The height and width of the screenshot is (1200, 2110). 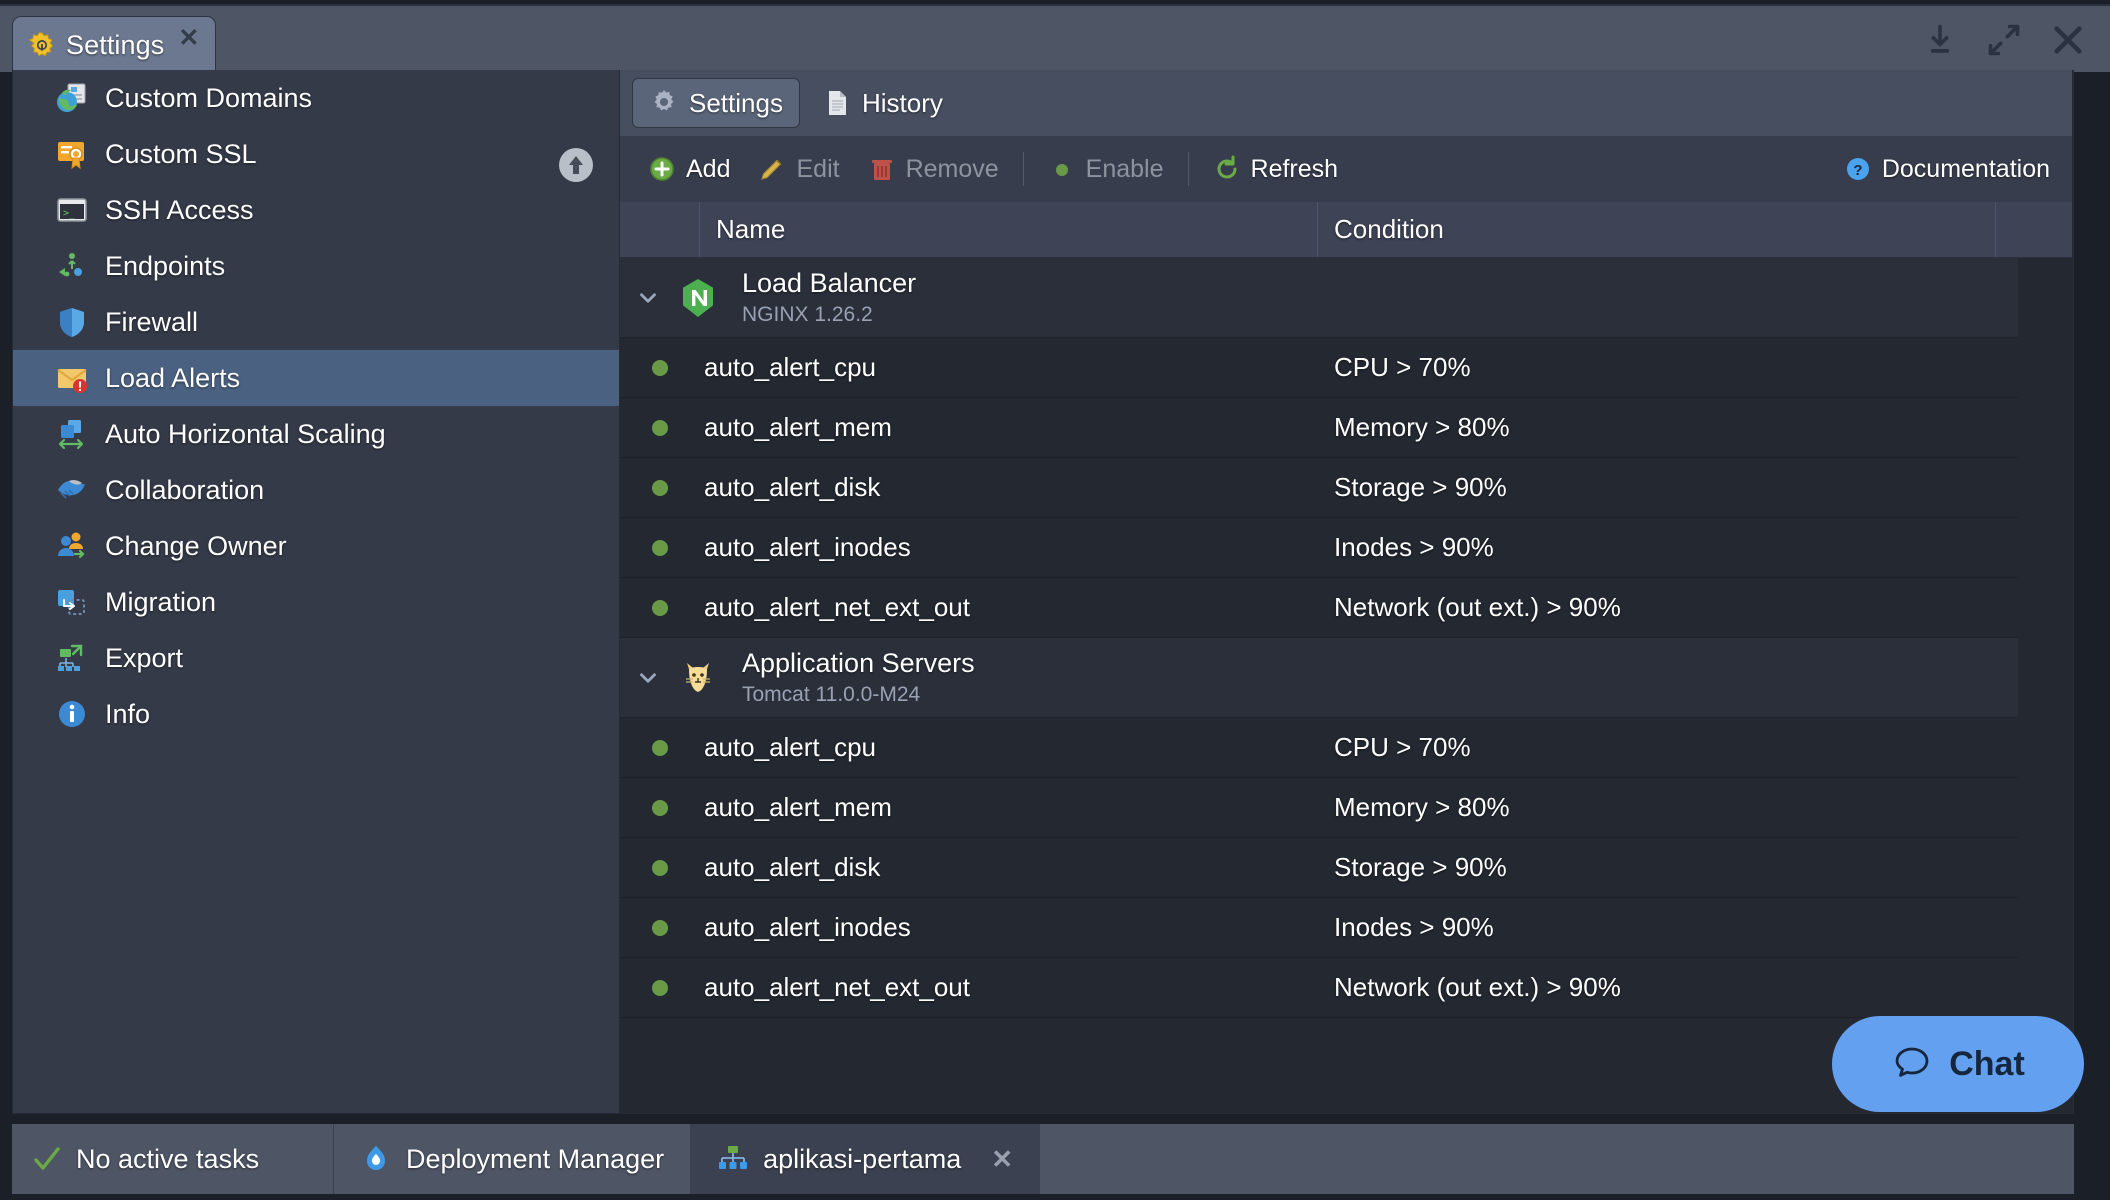 What do you see at coordinates (47, 1159) in the screenshot?
I see `check-icon` at bounding box center [47, 1159].